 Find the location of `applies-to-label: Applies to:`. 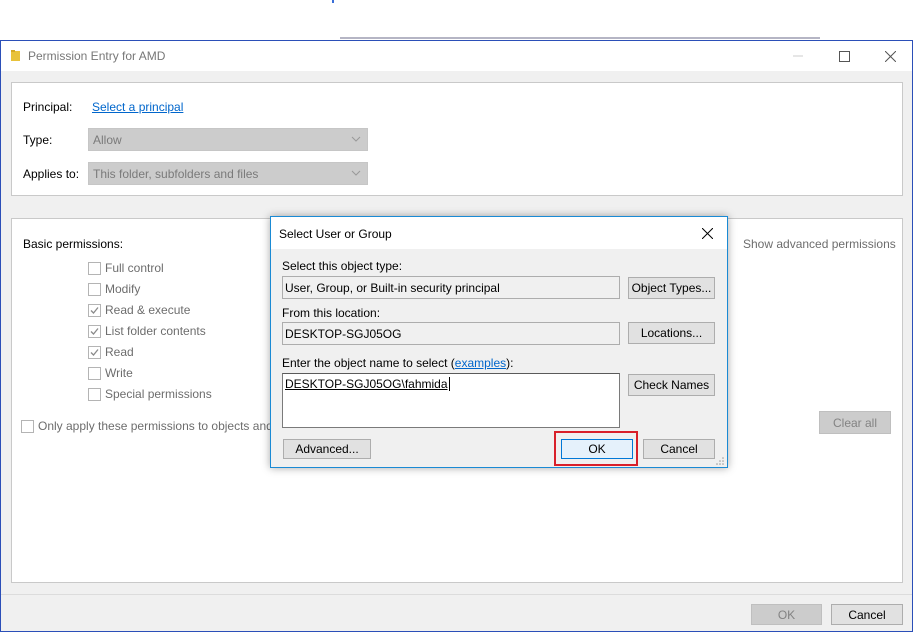

applies-to-label: Applies to: is located at coordinates (51, 174).